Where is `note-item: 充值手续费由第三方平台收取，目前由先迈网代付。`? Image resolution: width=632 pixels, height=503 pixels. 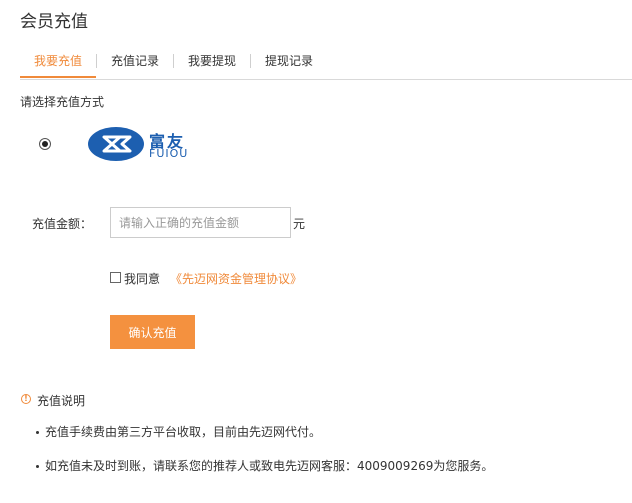
note-item: 充值手续费由第三方平台收取，目前由先迈网代付。 is located at coordinates (178, 431).